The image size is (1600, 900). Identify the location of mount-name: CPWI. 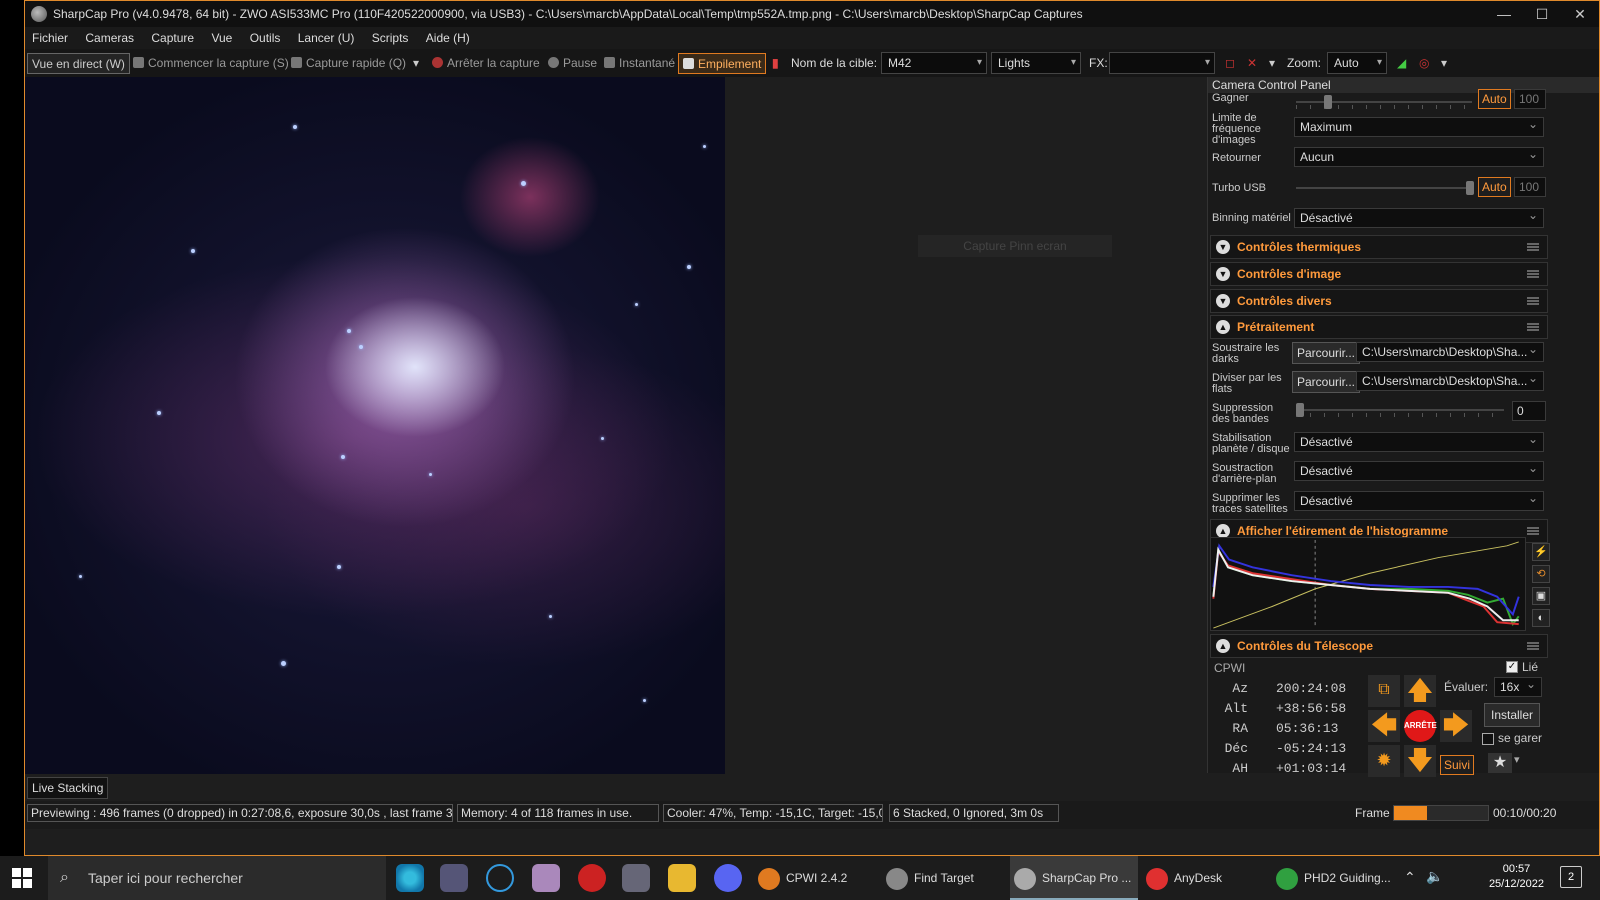
(1230, 668).